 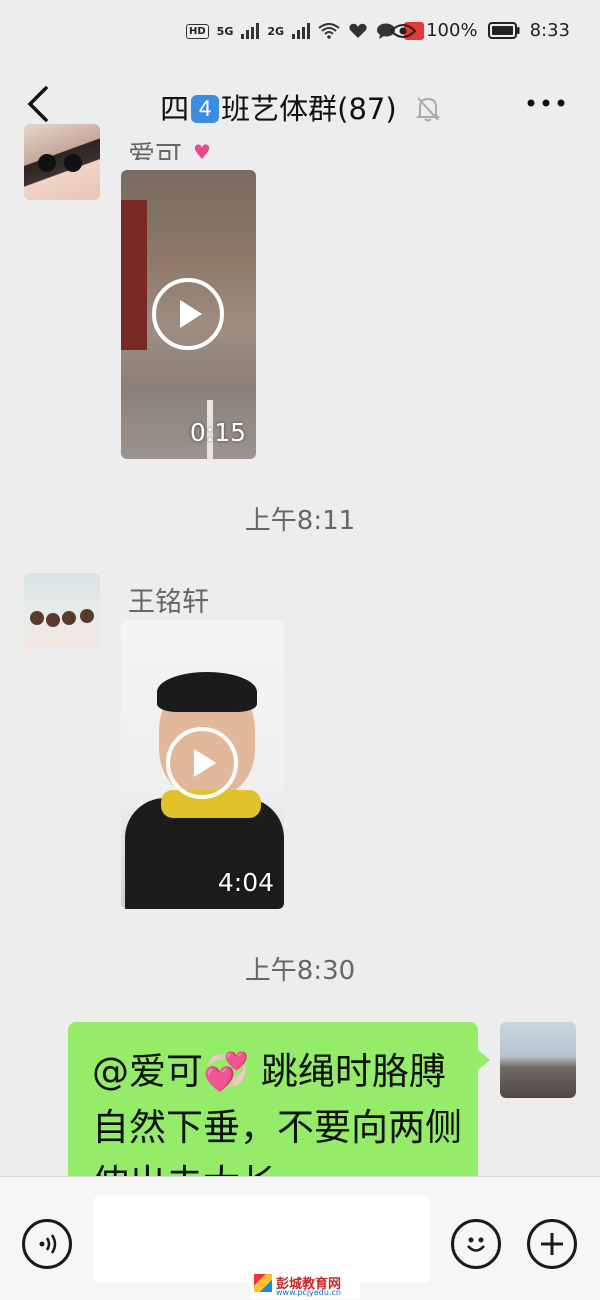 I want to click on add-button, so click(x=552, y=1244).